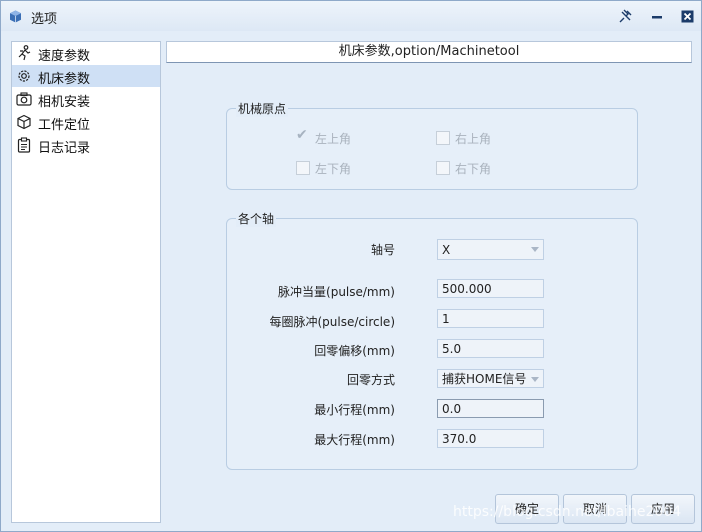 The height and width of the screenshot is (532, 702). Describe the element at coordinates (382, 250) in the screenshot. I see `axis-number-label: 轴号` at that location.